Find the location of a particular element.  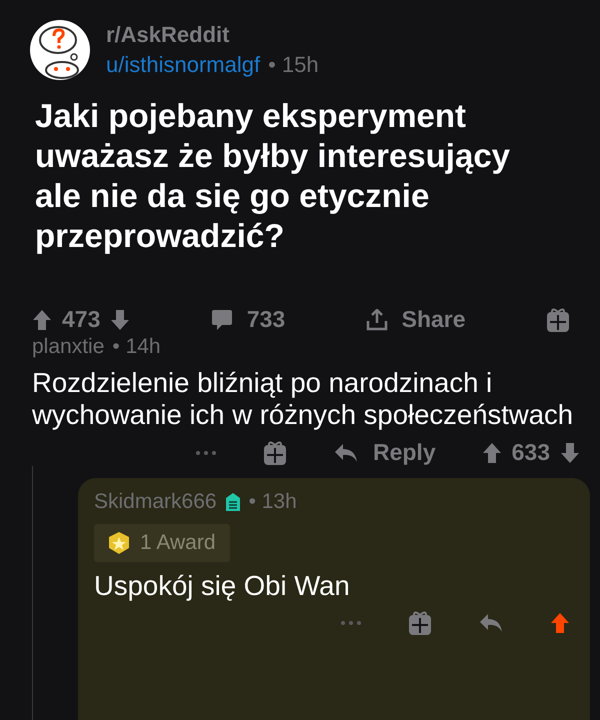

comment-body: Uspokój się Obi Wan is located at coordinates (222, 586).